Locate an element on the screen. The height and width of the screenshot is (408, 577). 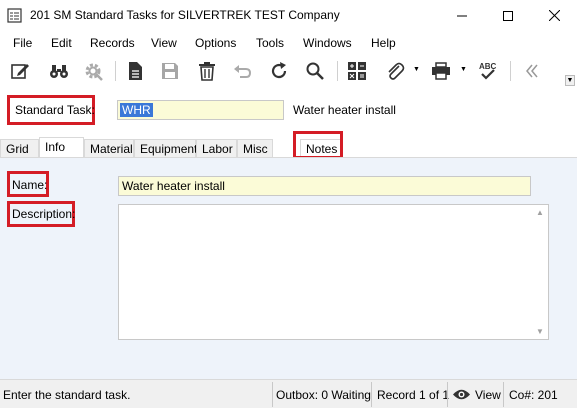
maximize-icon is located at coordinates (508, 15).